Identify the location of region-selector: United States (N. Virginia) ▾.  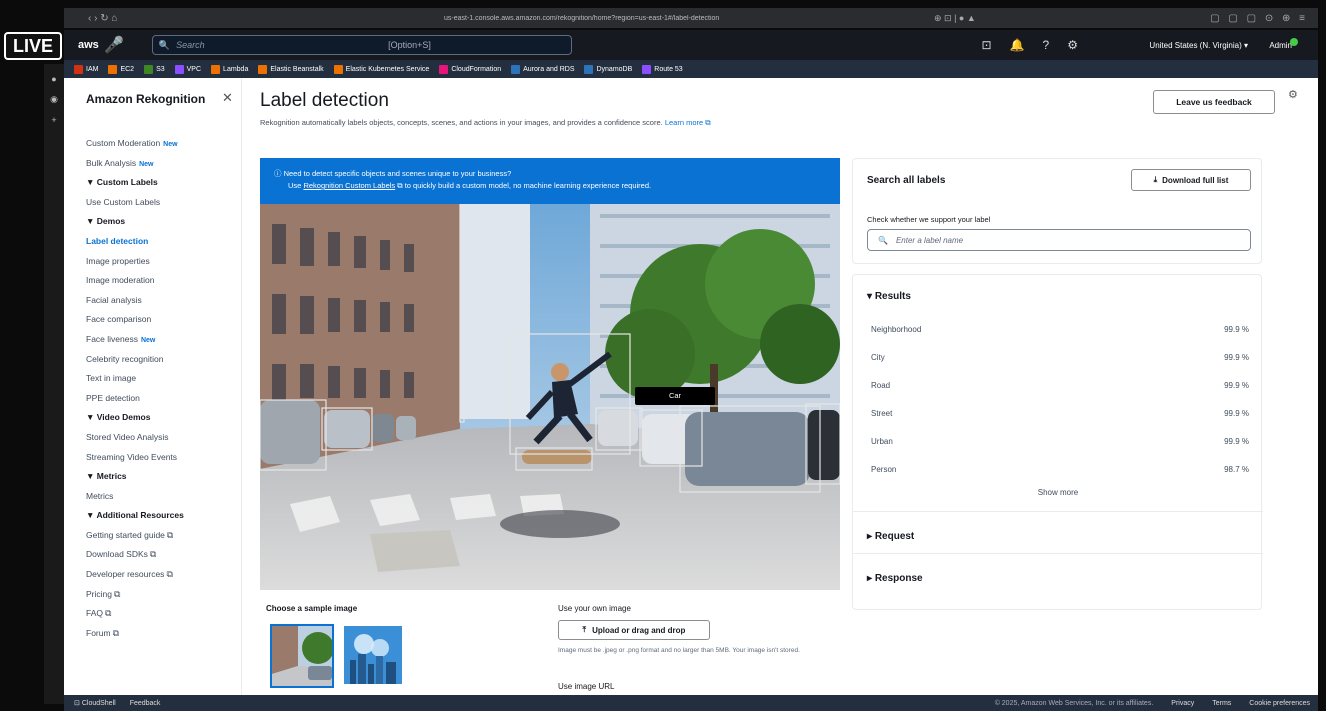
(1198, 45).